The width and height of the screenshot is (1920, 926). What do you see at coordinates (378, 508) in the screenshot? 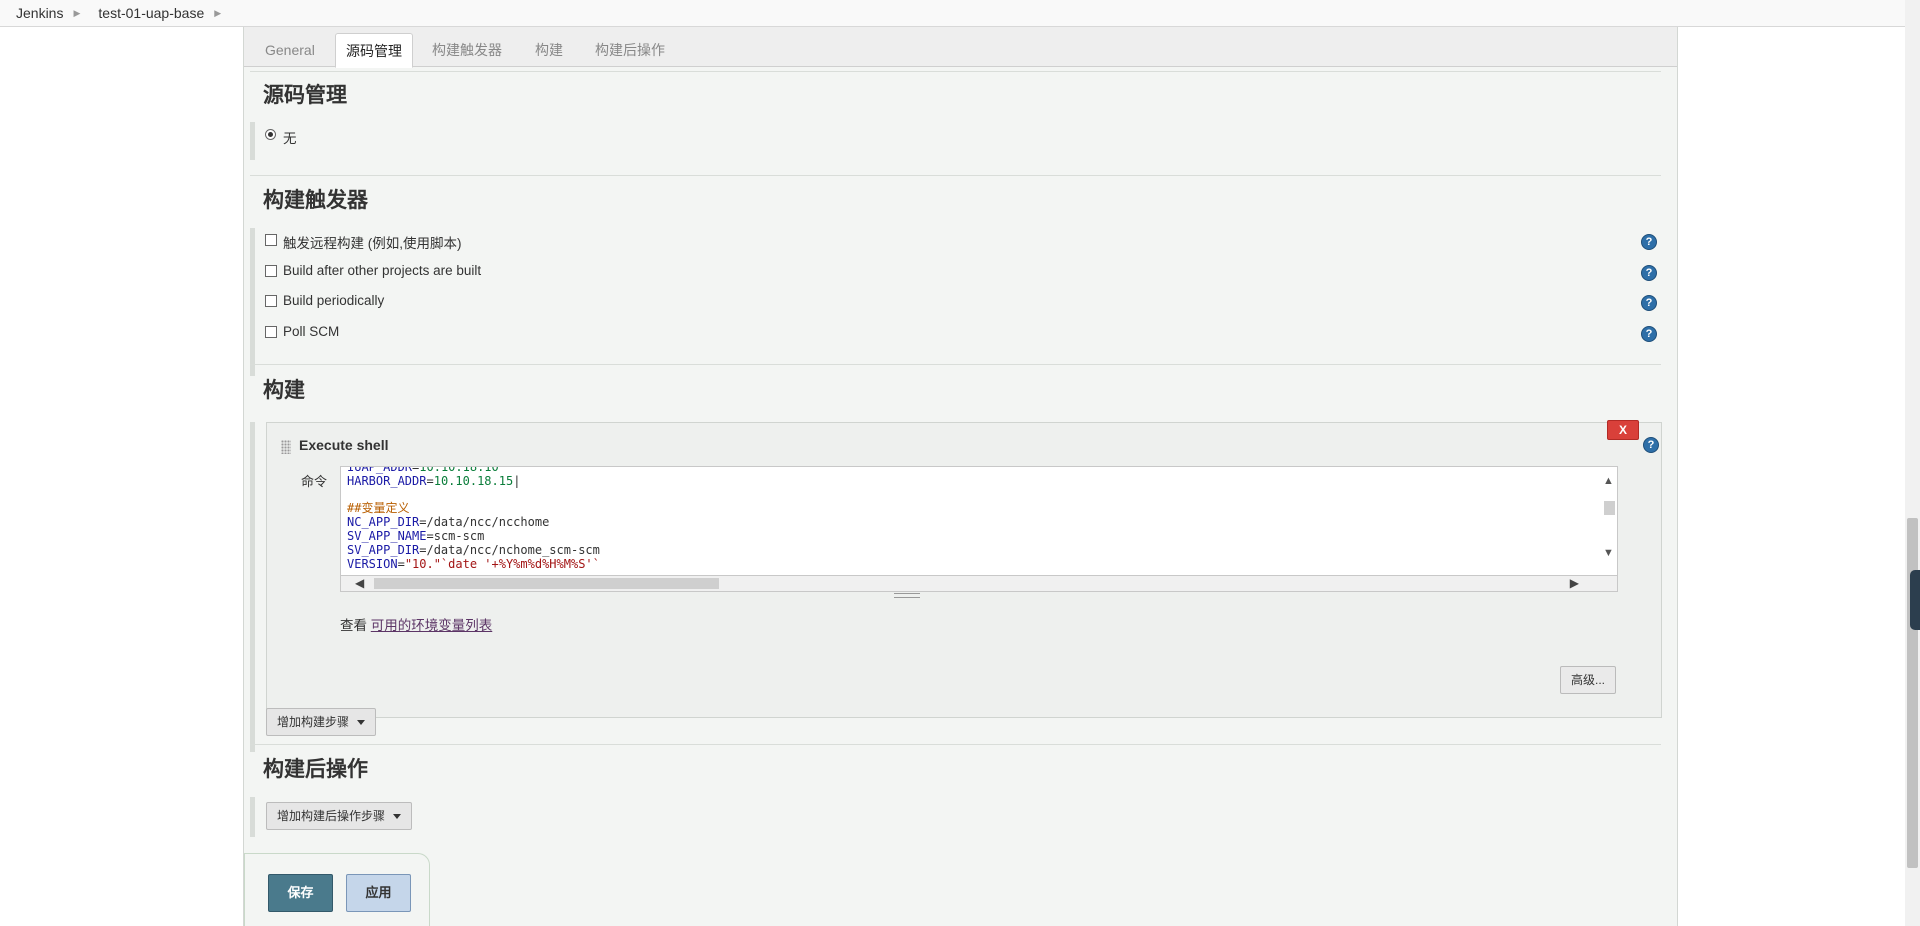
I see `code-line-3: ##变量定义` at bounding box center [378, 508].